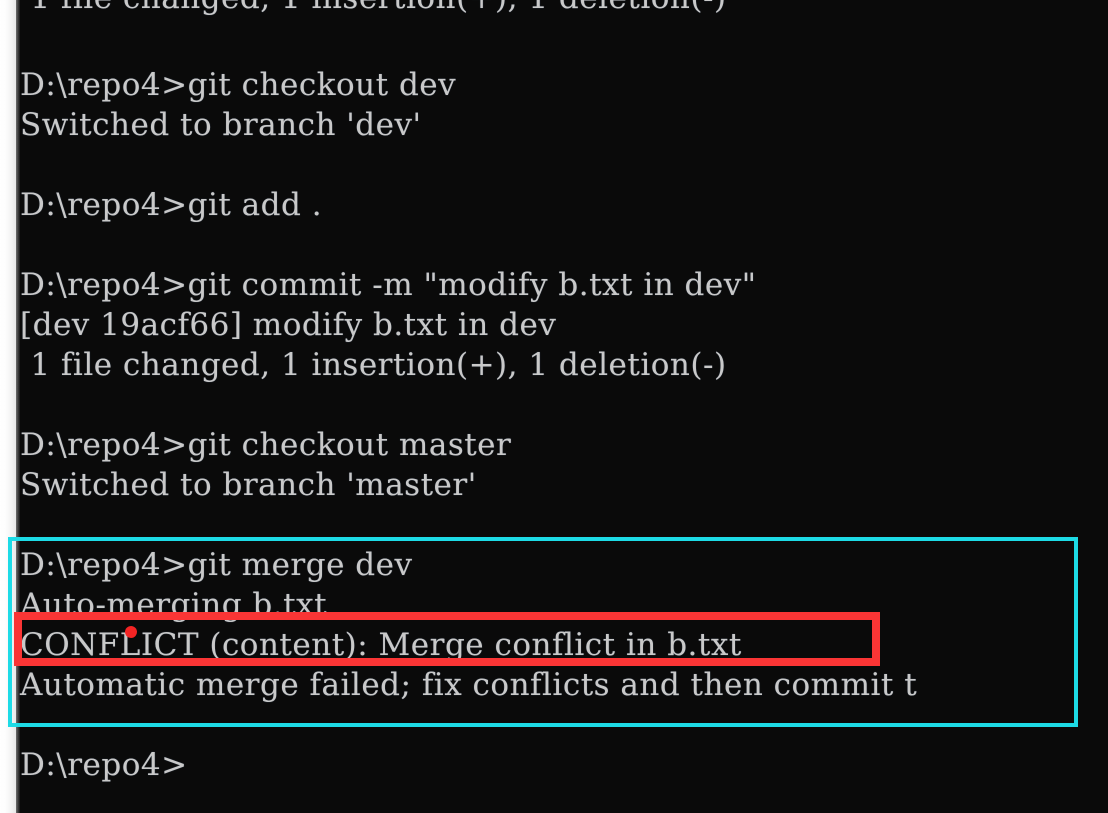 The image size is (1108, 813). I want to click on window-left-gutter, so click(8, 406).